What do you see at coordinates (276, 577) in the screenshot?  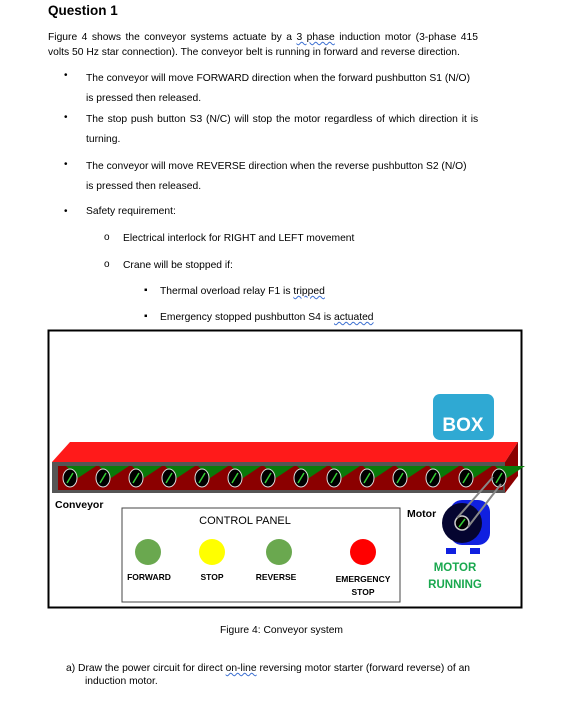 I see `reverse-label: REVERSE` at bounding box center [276, 577].